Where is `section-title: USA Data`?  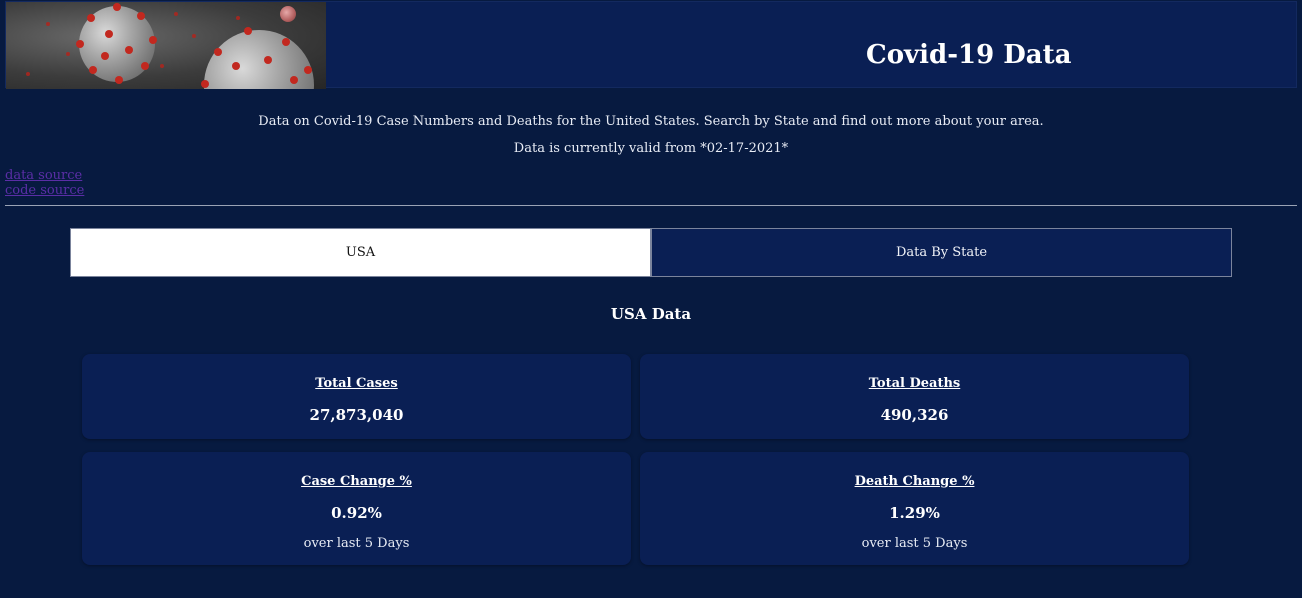
section-title: USA Data is located at coordinates (651, 314).